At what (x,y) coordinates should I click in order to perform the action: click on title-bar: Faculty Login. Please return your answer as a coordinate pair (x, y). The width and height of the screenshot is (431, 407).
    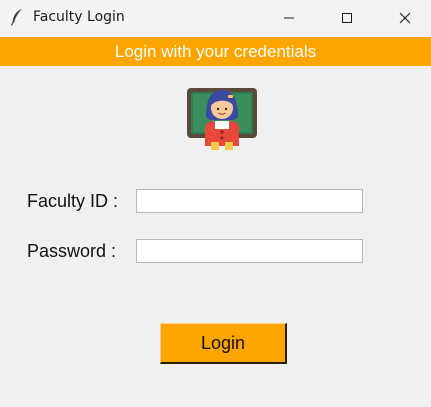
    Looking at the image, I should click on (215, 18).